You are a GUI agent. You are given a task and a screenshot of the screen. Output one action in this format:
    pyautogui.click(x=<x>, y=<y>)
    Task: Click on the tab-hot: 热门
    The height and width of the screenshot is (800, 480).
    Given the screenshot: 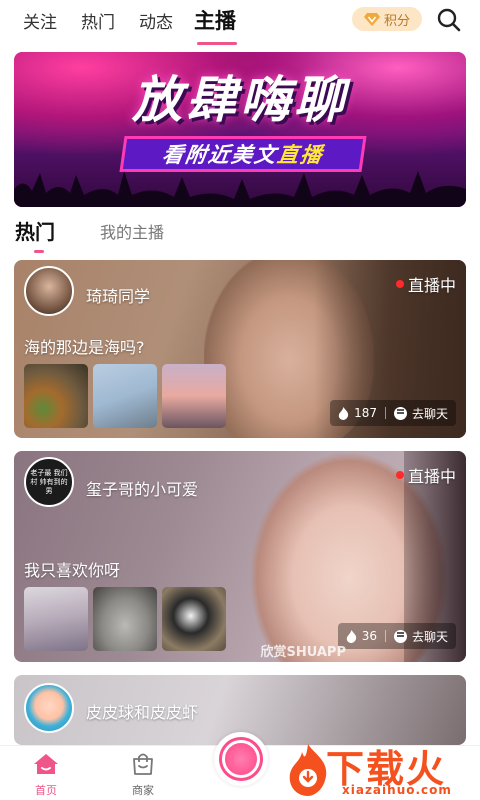 What is the action you would take?
    pyautogui.click(x=98, y=20)
    